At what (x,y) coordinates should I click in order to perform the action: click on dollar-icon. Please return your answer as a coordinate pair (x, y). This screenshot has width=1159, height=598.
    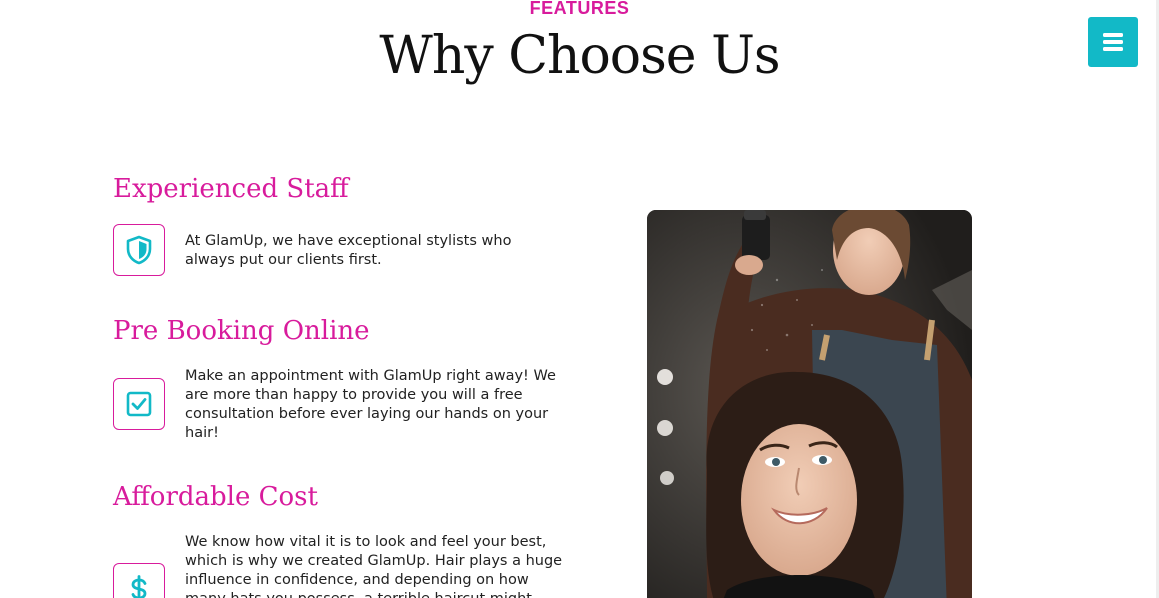
    Looking at the image, I should click on (139, 586).